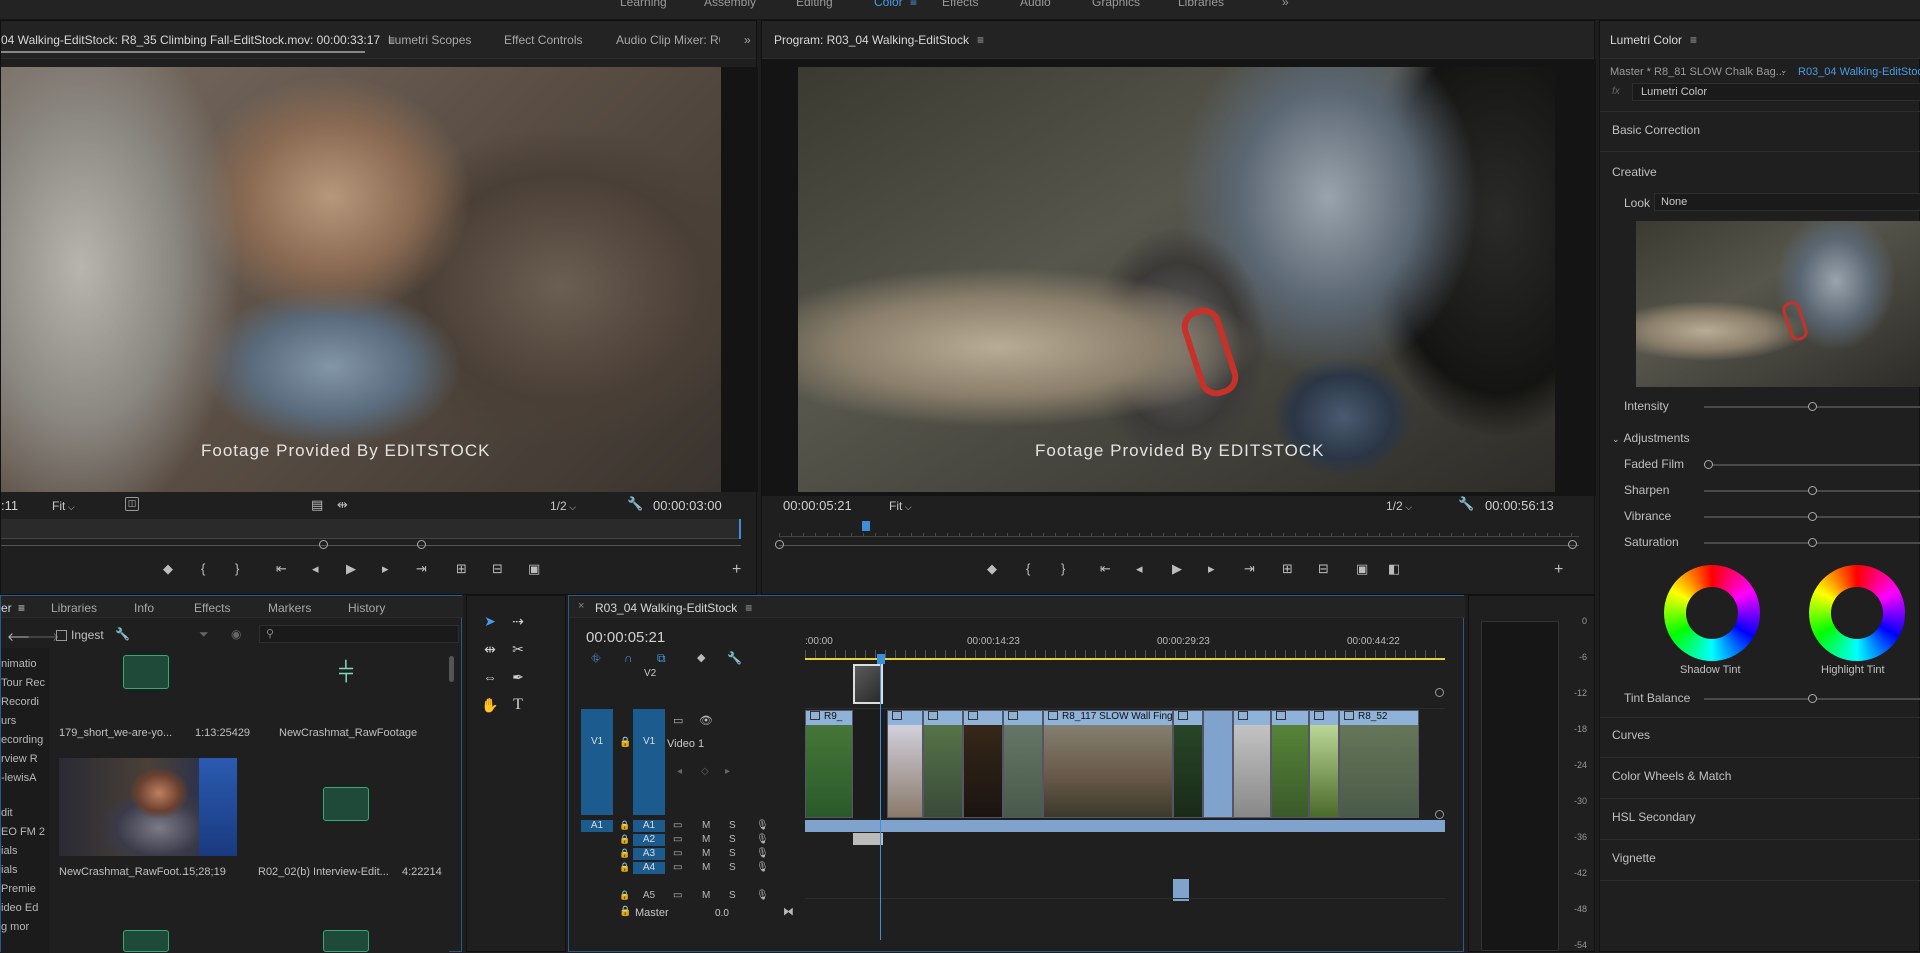  What do you see at coordinates (762, 839) in the screenshot?
I see `voice-over-mic-icon: 🎙` at bounding box center [762, 839].